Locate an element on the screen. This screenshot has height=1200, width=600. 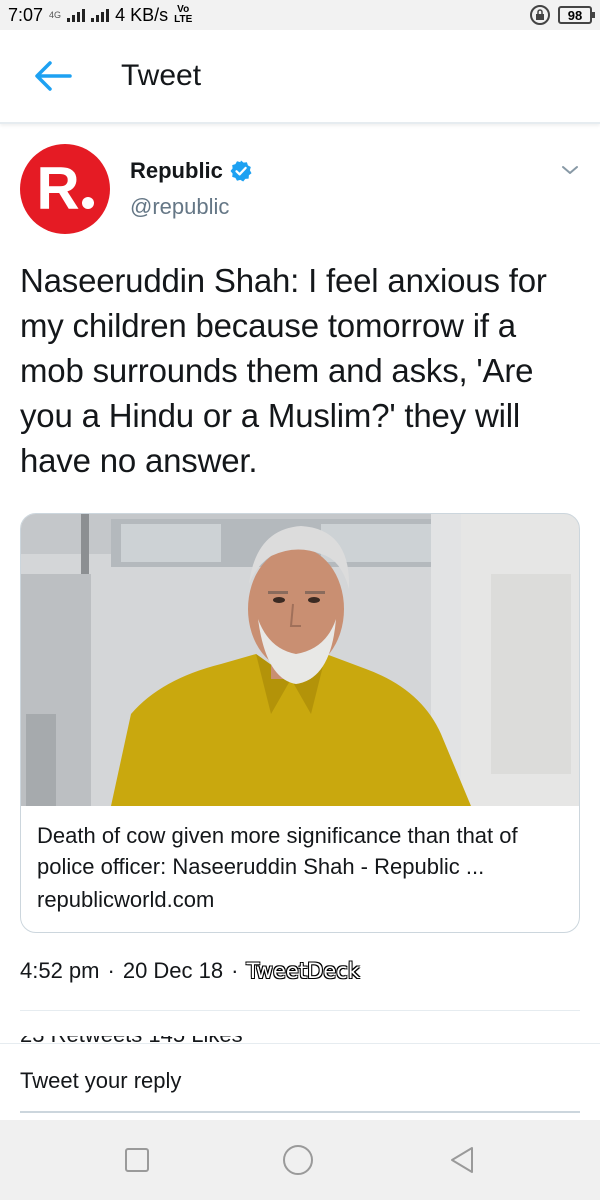
system-nav-bar is located at coordinates (300, 1160).